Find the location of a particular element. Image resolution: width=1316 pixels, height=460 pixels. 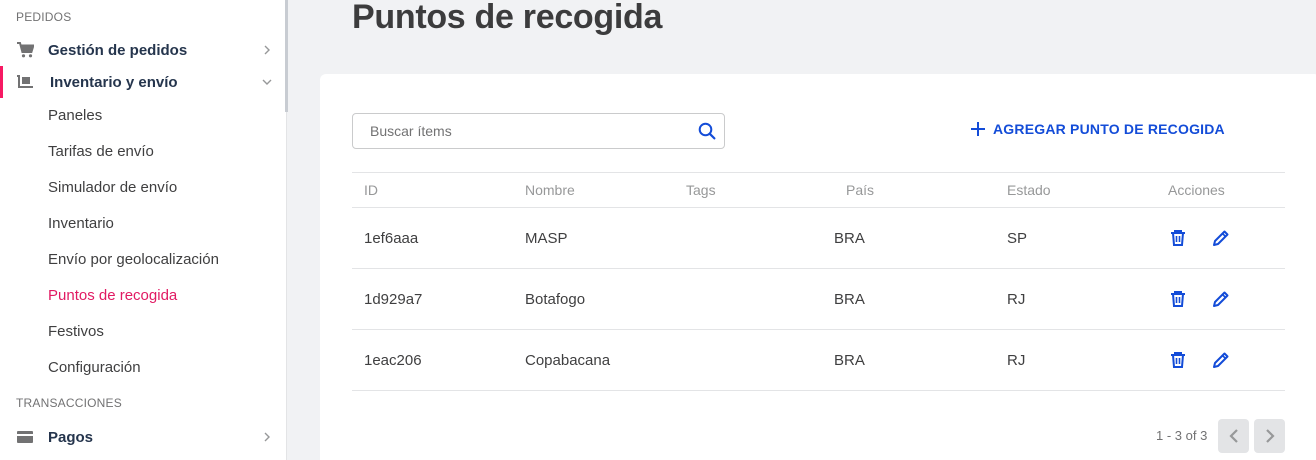

search-input is located at coordinates (518, 131).